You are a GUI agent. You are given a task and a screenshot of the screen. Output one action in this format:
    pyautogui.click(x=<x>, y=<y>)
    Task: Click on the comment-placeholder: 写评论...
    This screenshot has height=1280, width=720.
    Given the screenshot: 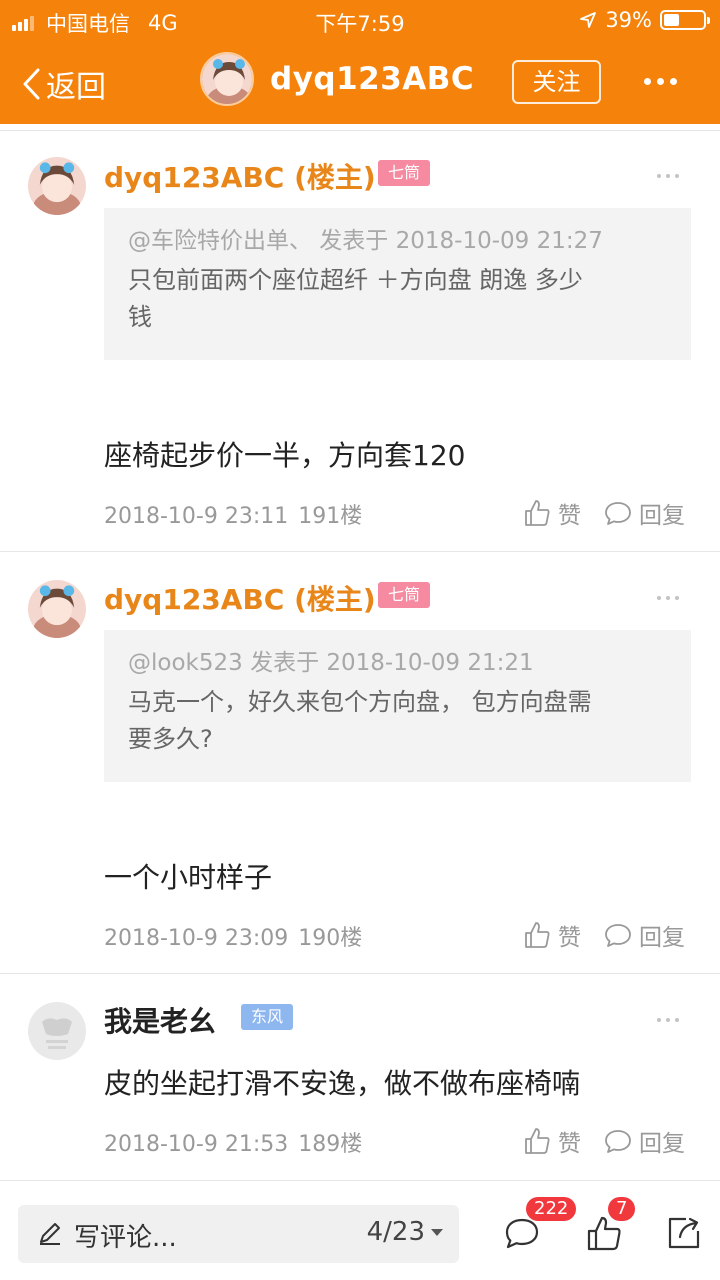 What is the action you would take?
    pyautogui.click(x=125, y=1238)
    